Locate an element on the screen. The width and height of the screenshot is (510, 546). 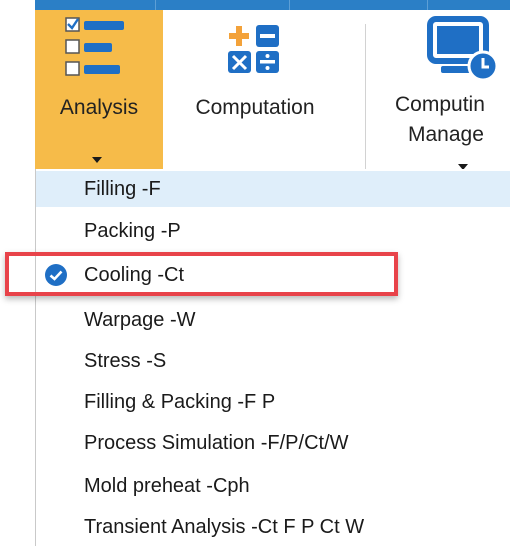
computing-manager-label-line1: Computin is located at coordinates (440, 104).